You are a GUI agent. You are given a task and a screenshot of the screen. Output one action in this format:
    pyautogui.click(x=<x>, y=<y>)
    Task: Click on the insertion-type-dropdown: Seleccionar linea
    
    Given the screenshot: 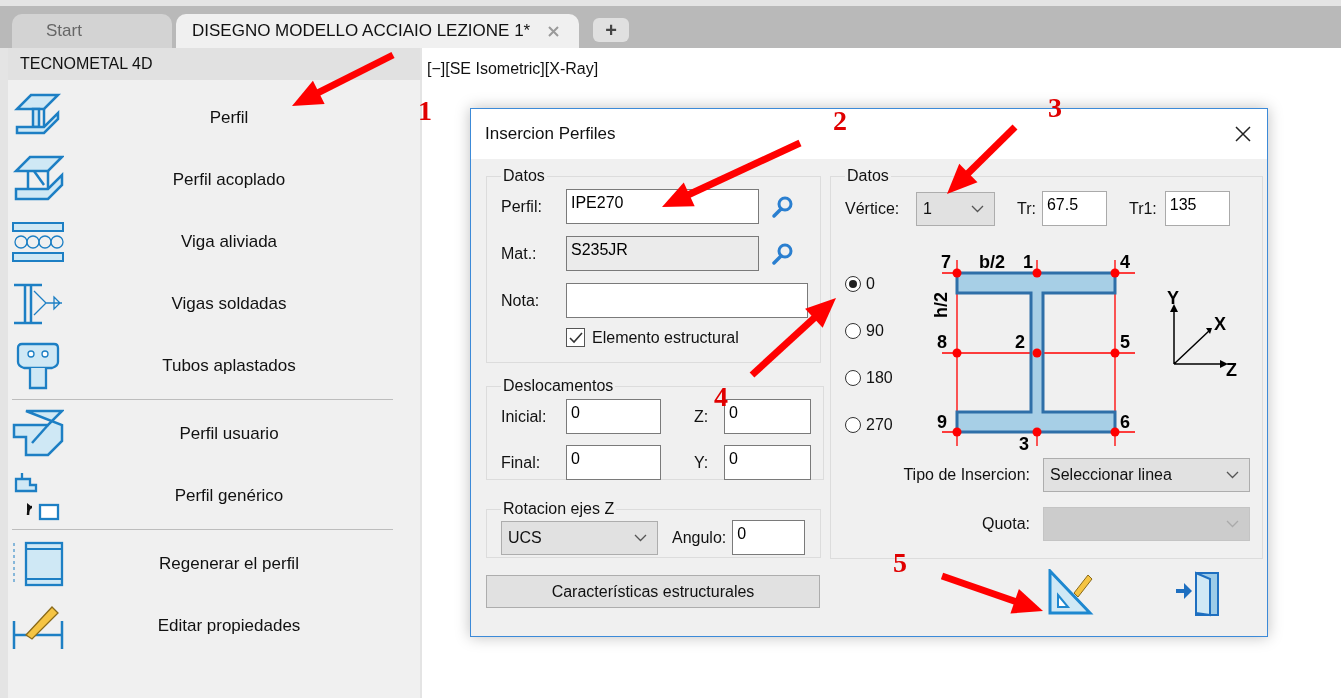 What is the action you would take?
    pyautogui.click(x=1146, y=475)
    